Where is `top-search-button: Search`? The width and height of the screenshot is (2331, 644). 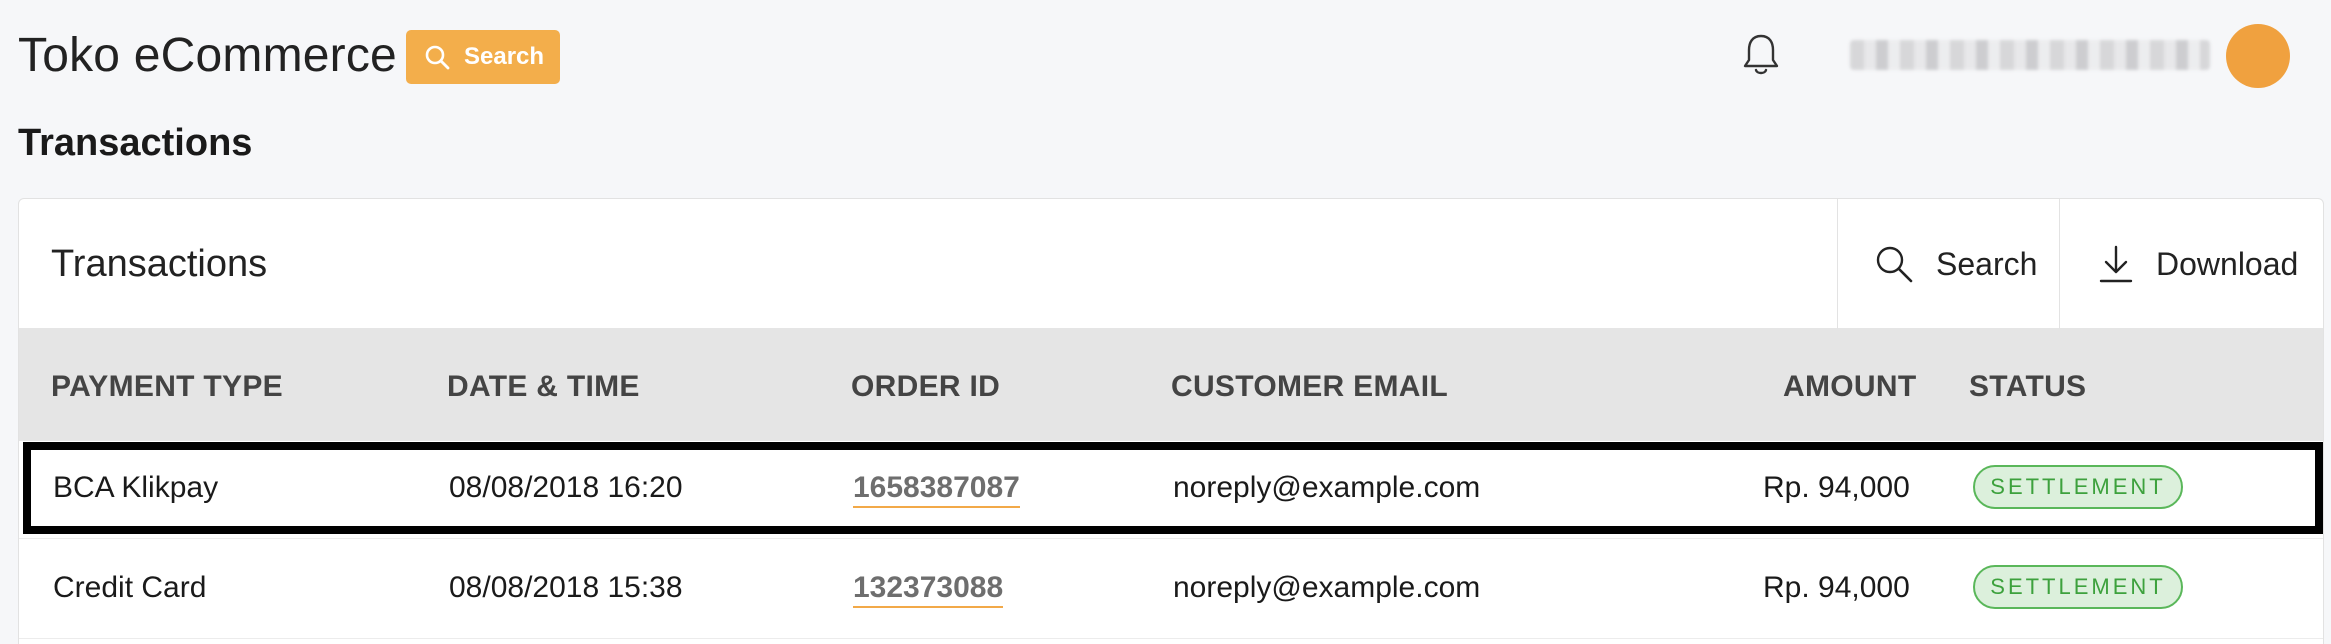 top-search-button: Search is located at coordinates (483, 57).